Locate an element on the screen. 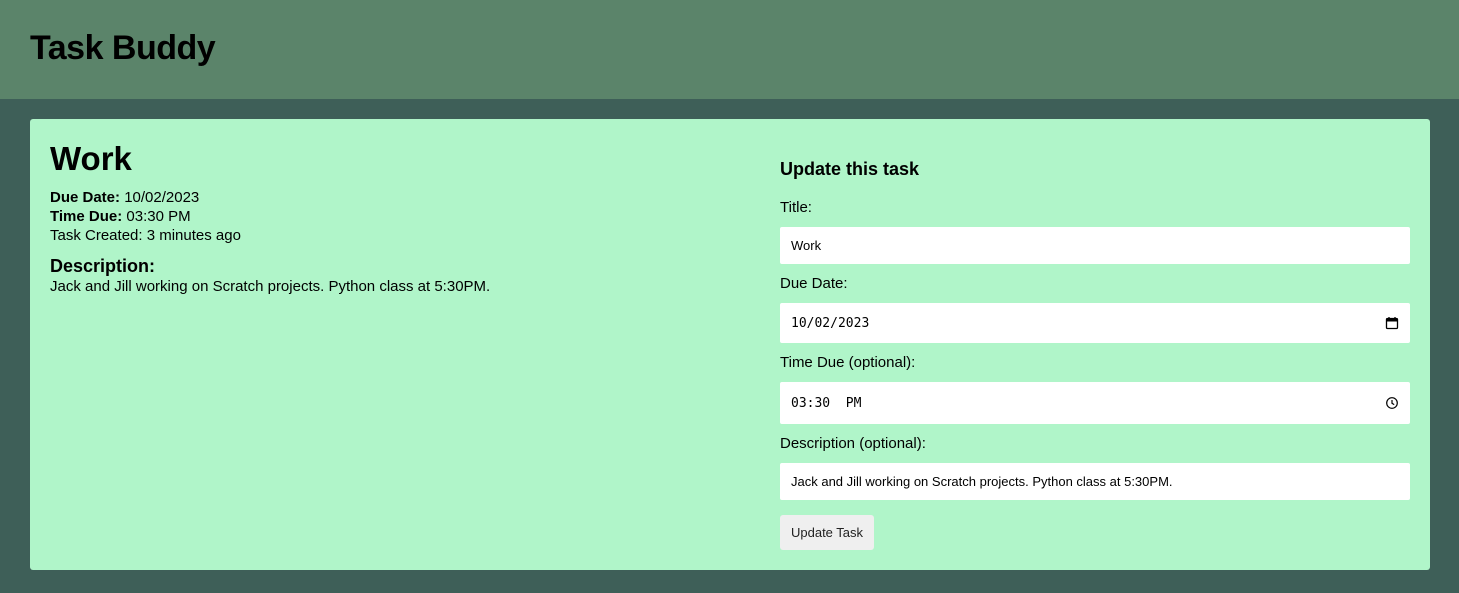  calendar-icon is located at coordinates (1392, 323).